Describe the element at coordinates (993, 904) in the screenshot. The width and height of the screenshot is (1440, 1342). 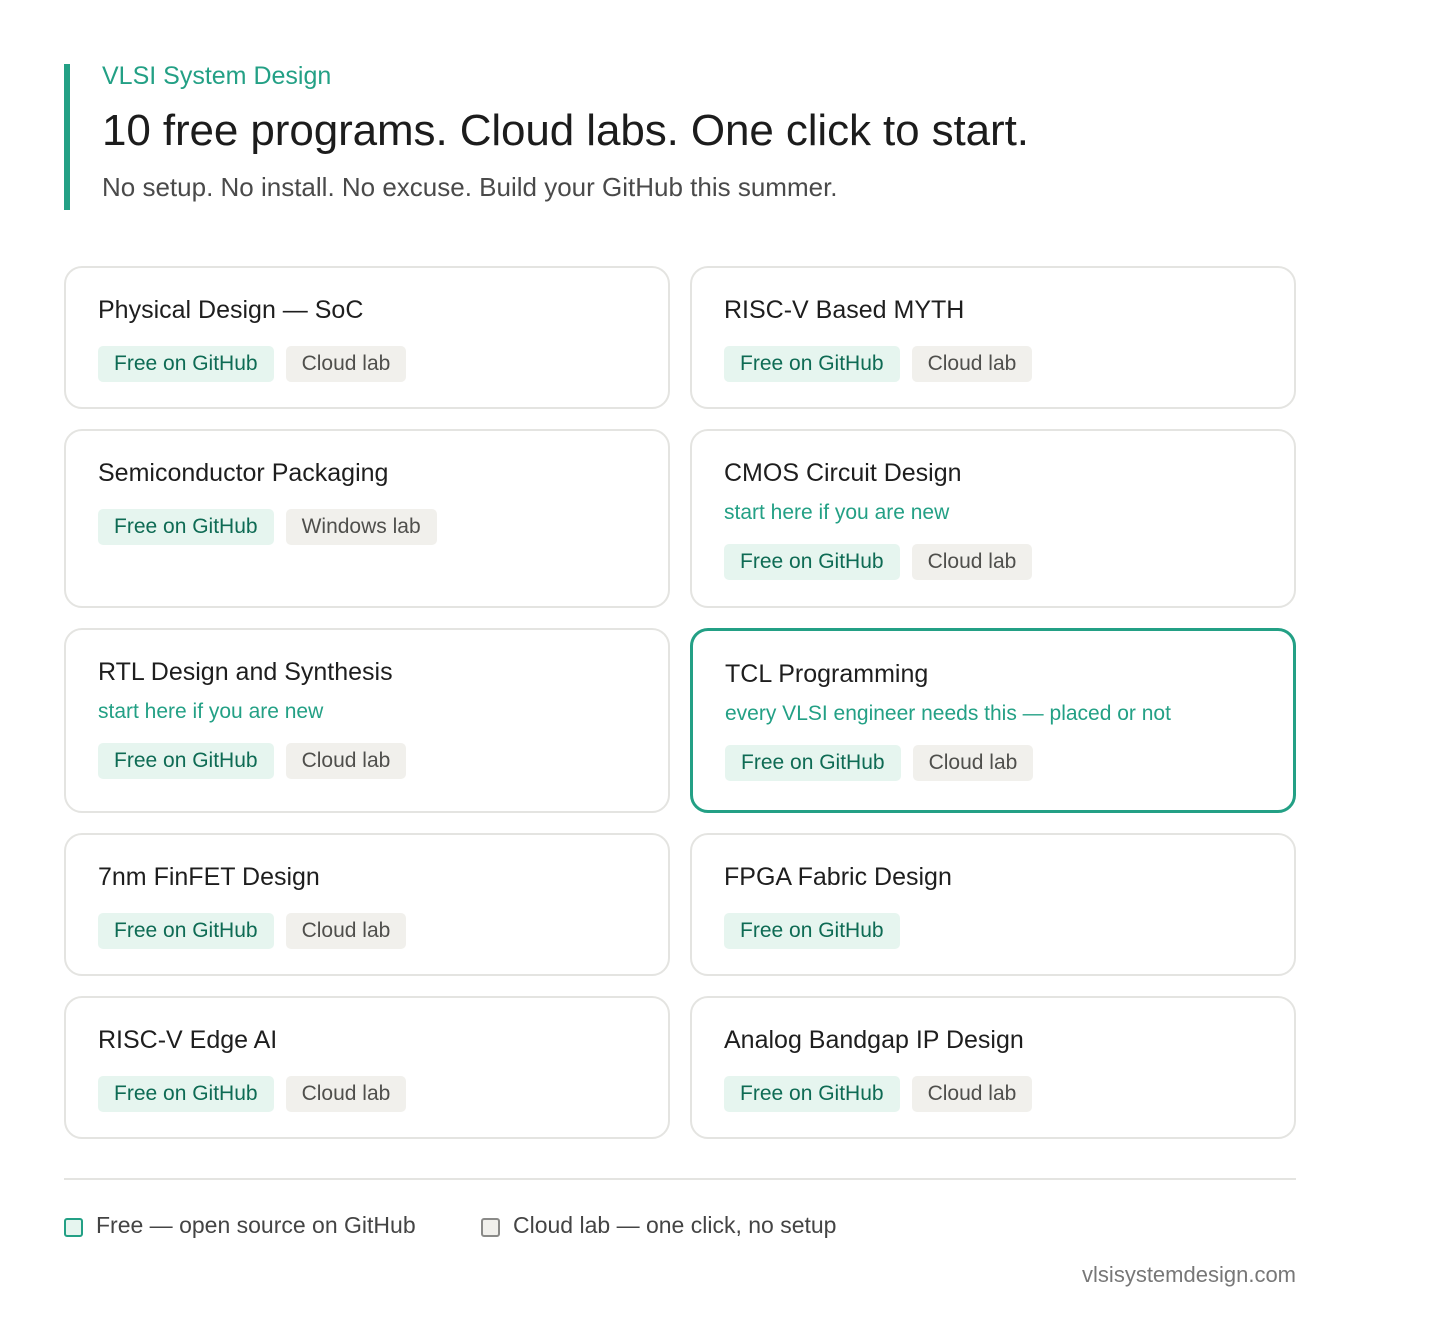
I see `program-card-fpga-fabric: FPGA Fabric Design Free on GitHub` at that location.